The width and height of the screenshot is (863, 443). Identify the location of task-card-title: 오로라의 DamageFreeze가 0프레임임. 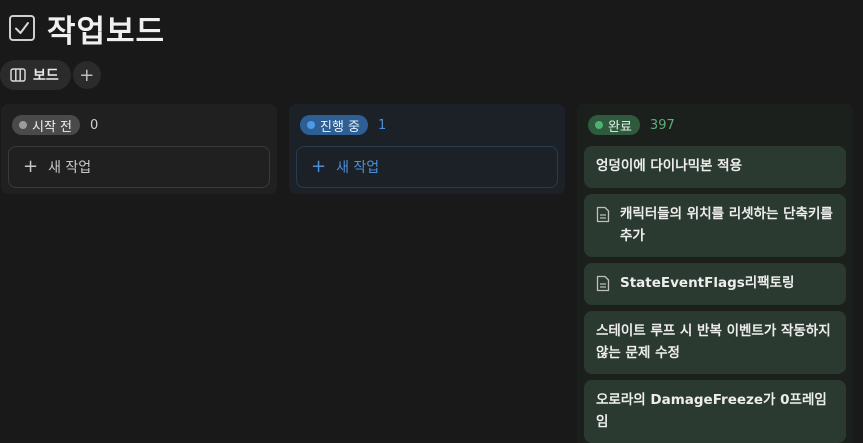
(711, 411).